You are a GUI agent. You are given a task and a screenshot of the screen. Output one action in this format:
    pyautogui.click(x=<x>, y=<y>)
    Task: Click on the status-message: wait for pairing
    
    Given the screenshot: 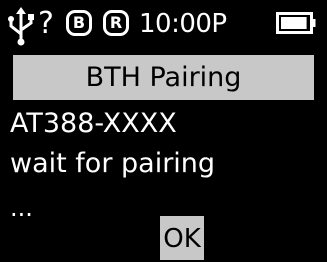 What is the action you would take?
    pyautogui.click(x=113, y=163)
    